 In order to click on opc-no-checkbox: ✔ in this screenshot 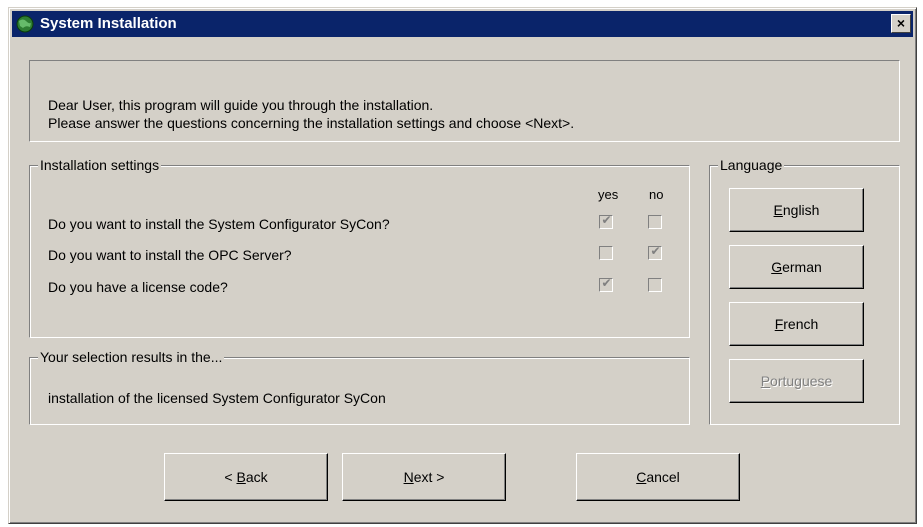, I will do `click(655, 252)`.